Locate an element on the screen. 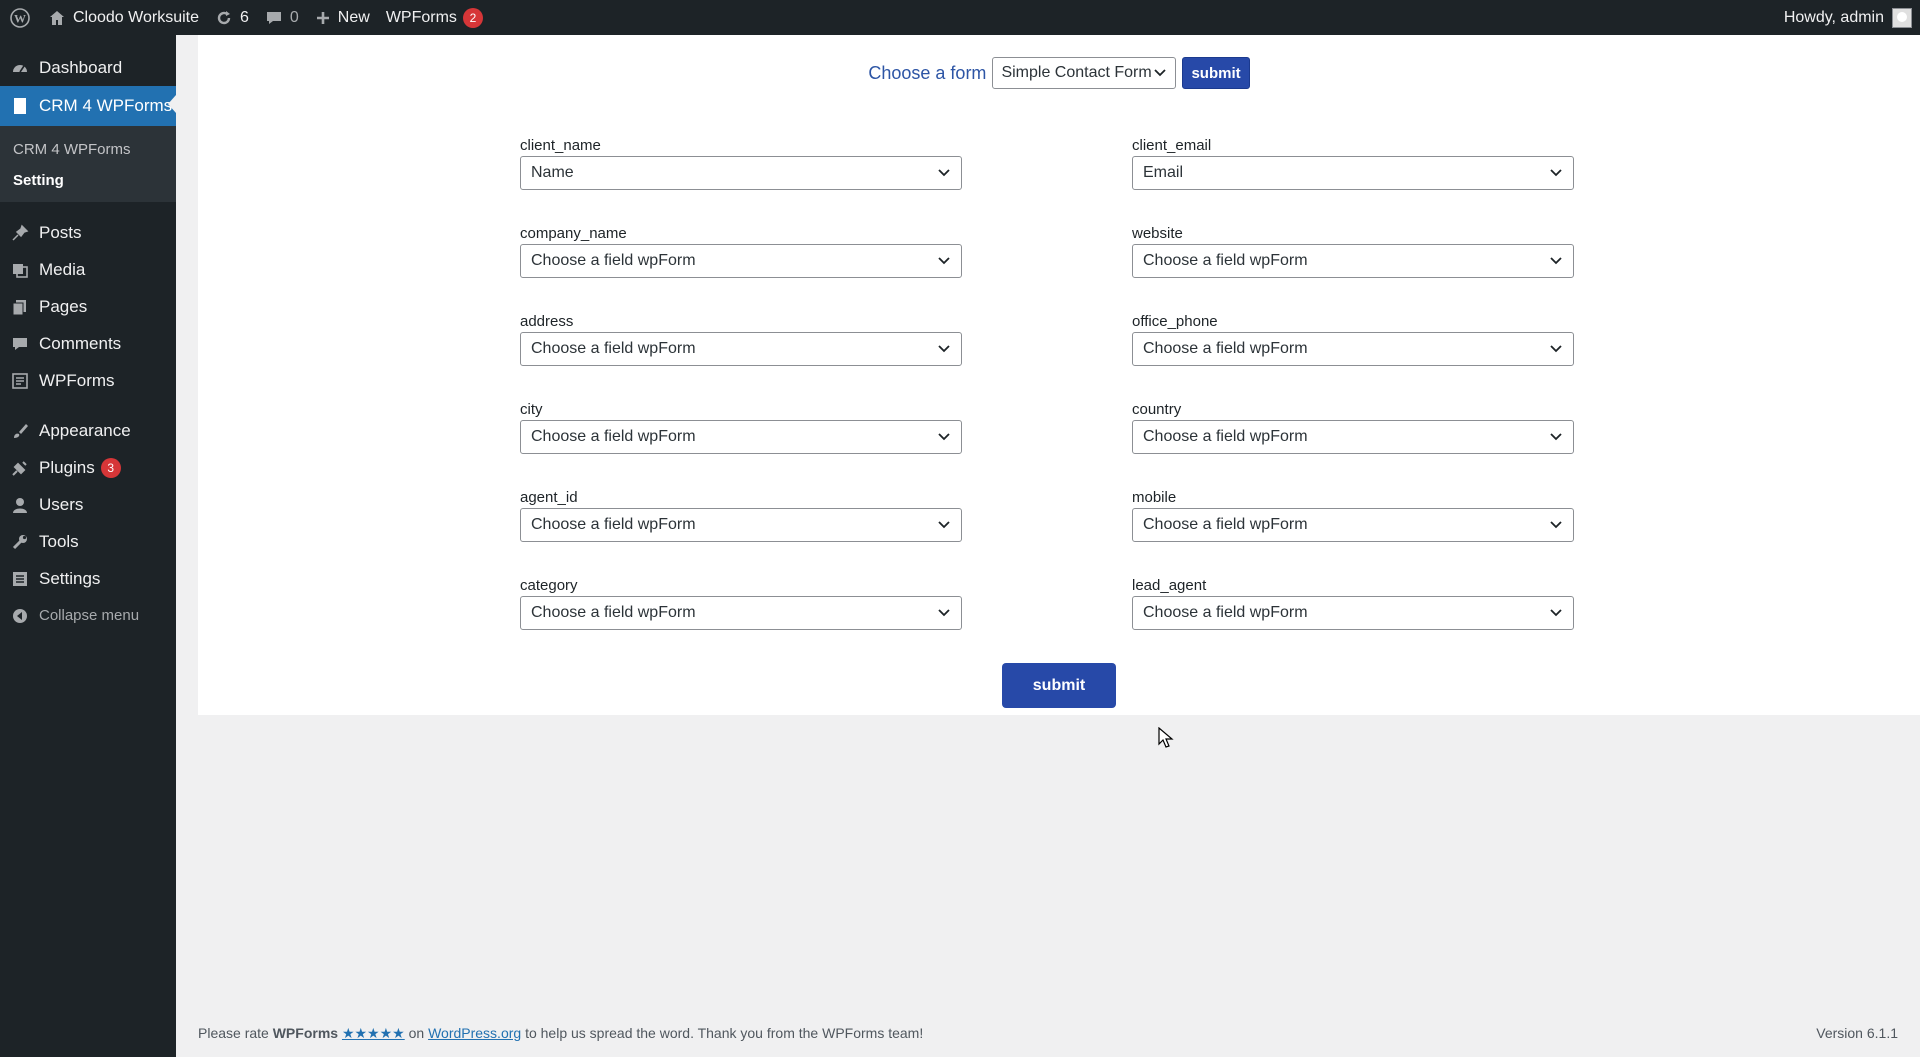  wpforms-menu-link: WPForms 2 is located at coordinates (434, 17).